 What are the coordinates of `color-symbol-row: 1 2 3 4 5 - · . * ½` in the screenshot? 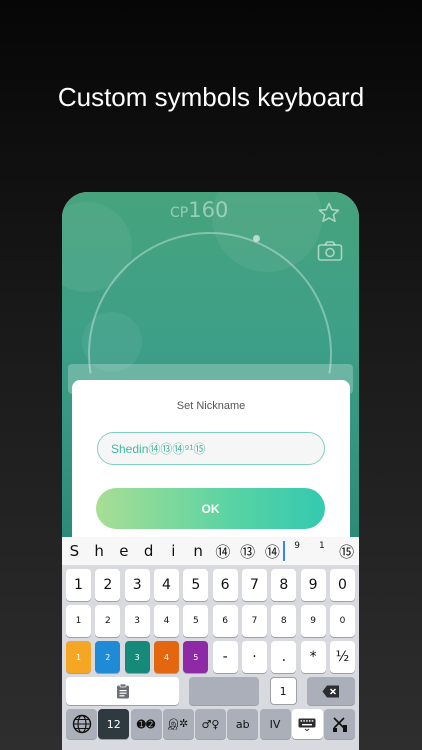 It's located at (210, 657).